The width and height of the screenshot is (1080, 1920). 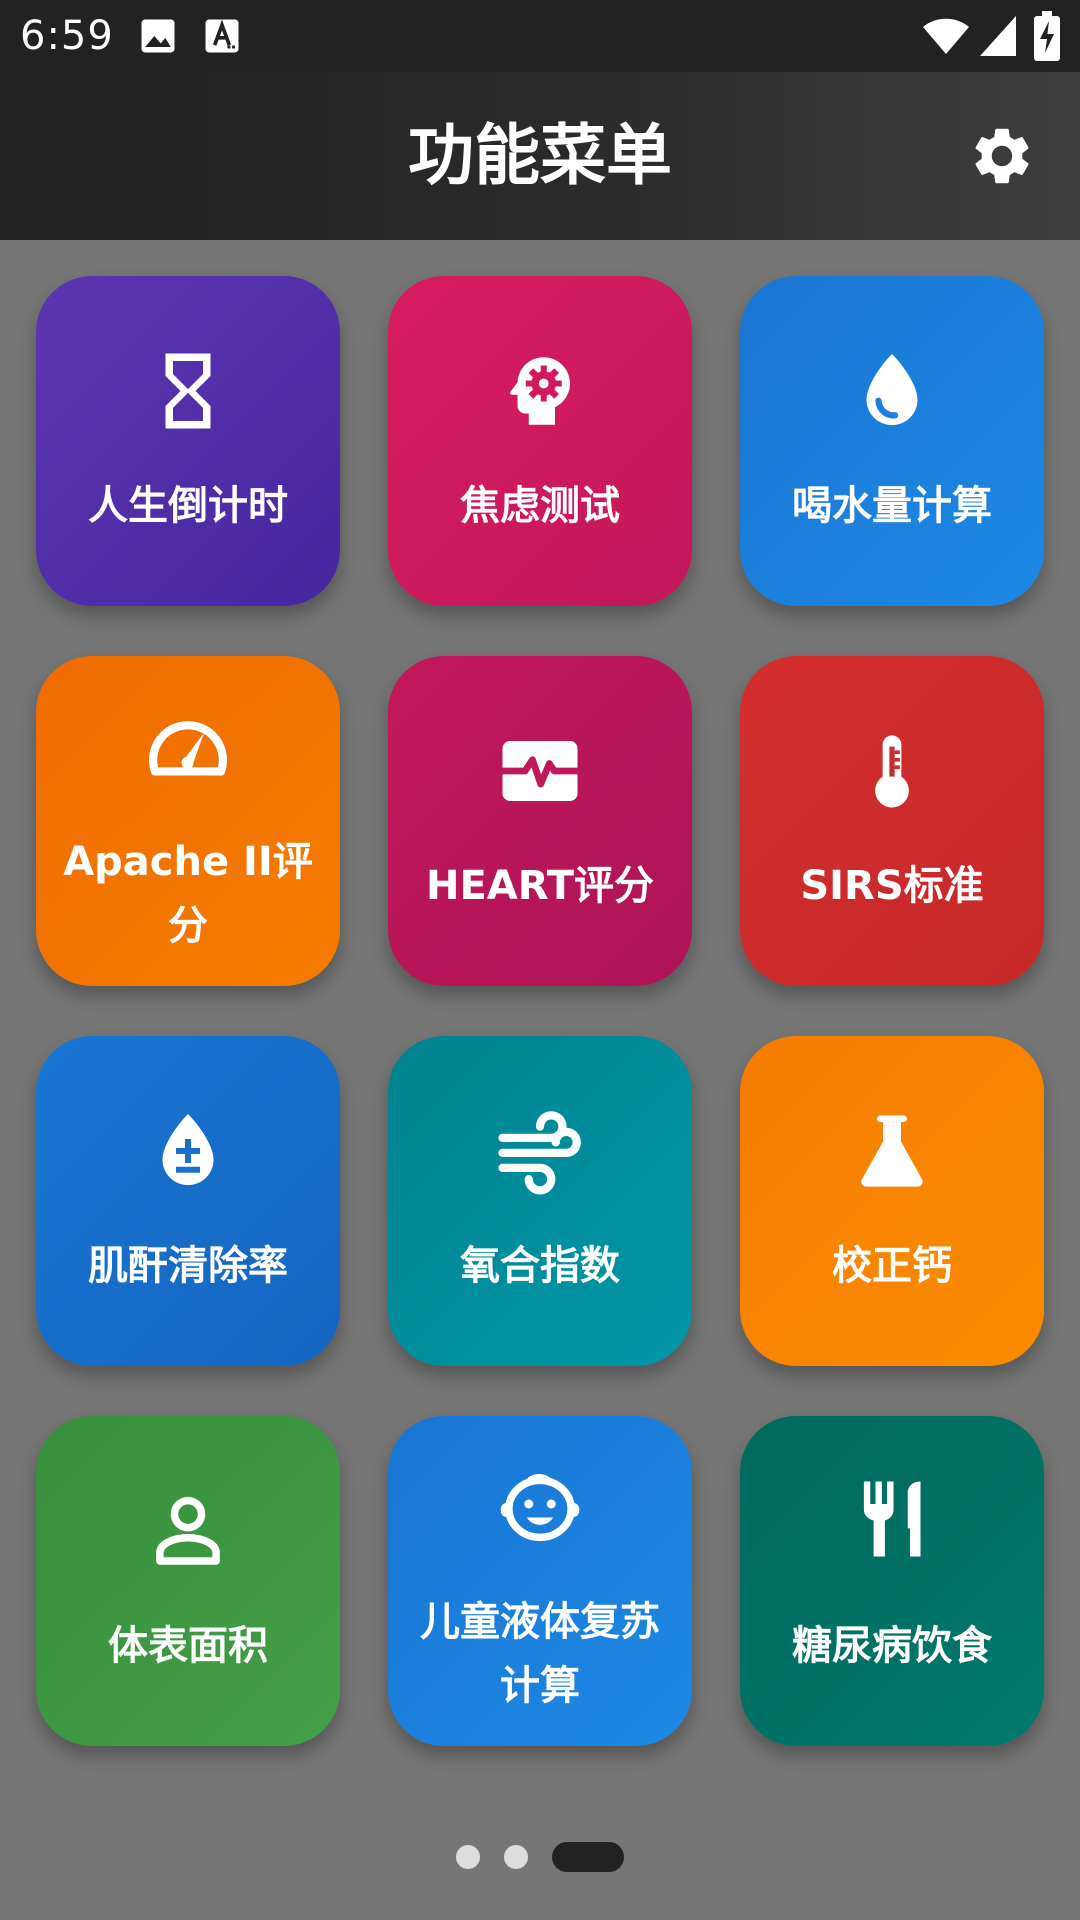 What do you see at coordinates (188, 894) in the screenshot?
I see `tile-label: Apache II评分` at bounding box center [188, 894].